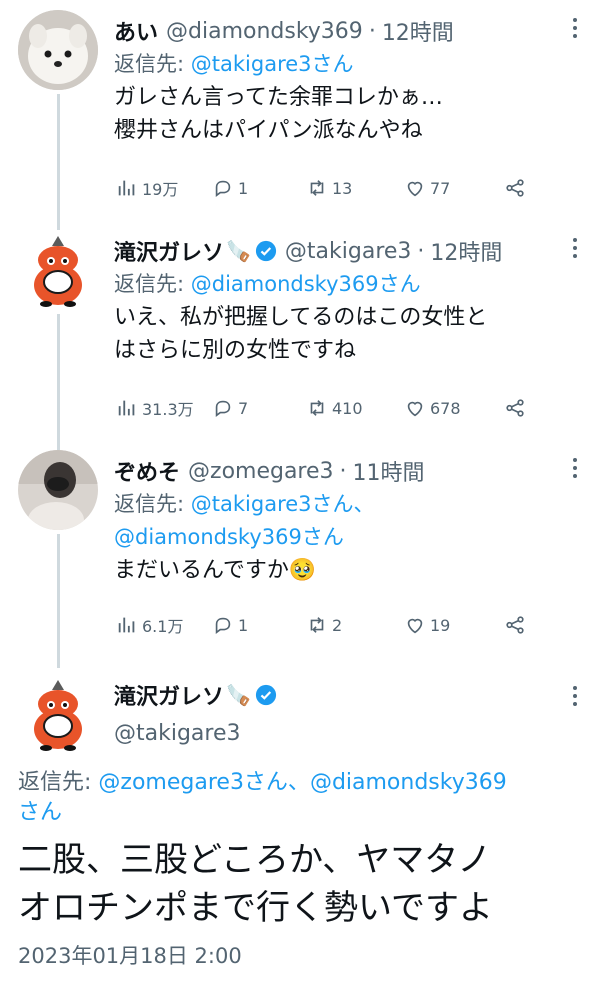  What do you see at coordinates (255, 908) in the screenshot?
I see `tweet-body-line: オロチンポまで行く勢いですよ` at bounding box center [255, 908].